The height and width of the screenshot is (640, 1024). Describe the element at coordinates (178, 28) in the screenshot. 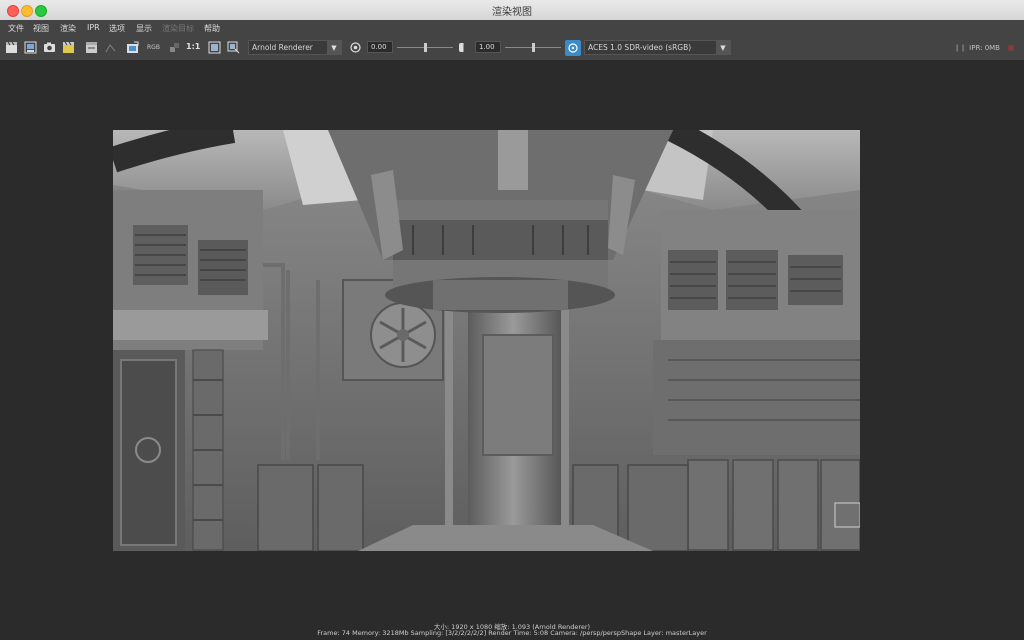

I see `menu-render-target: 渲染目标` at that location.